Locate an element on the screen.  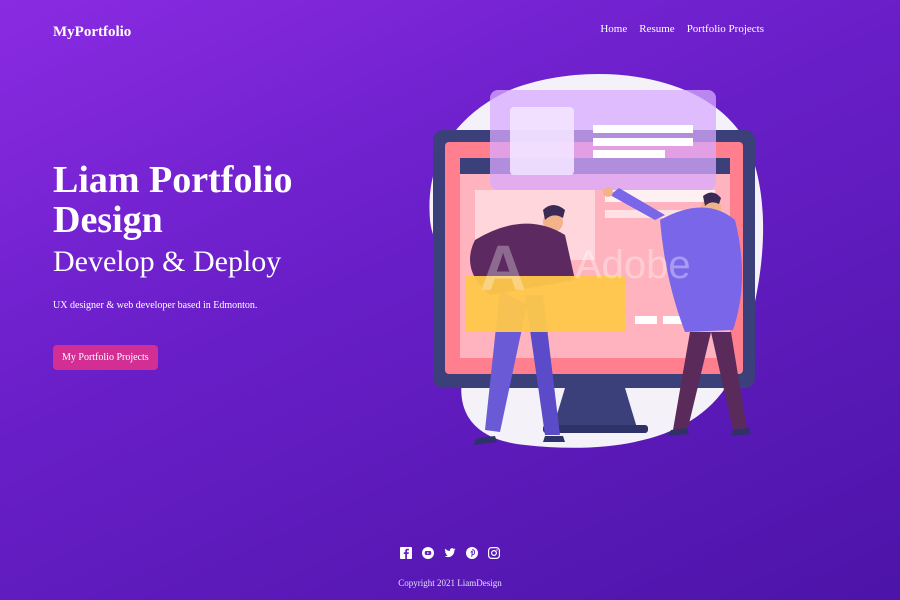
facebook-icon is located at coordinates (406, 552).